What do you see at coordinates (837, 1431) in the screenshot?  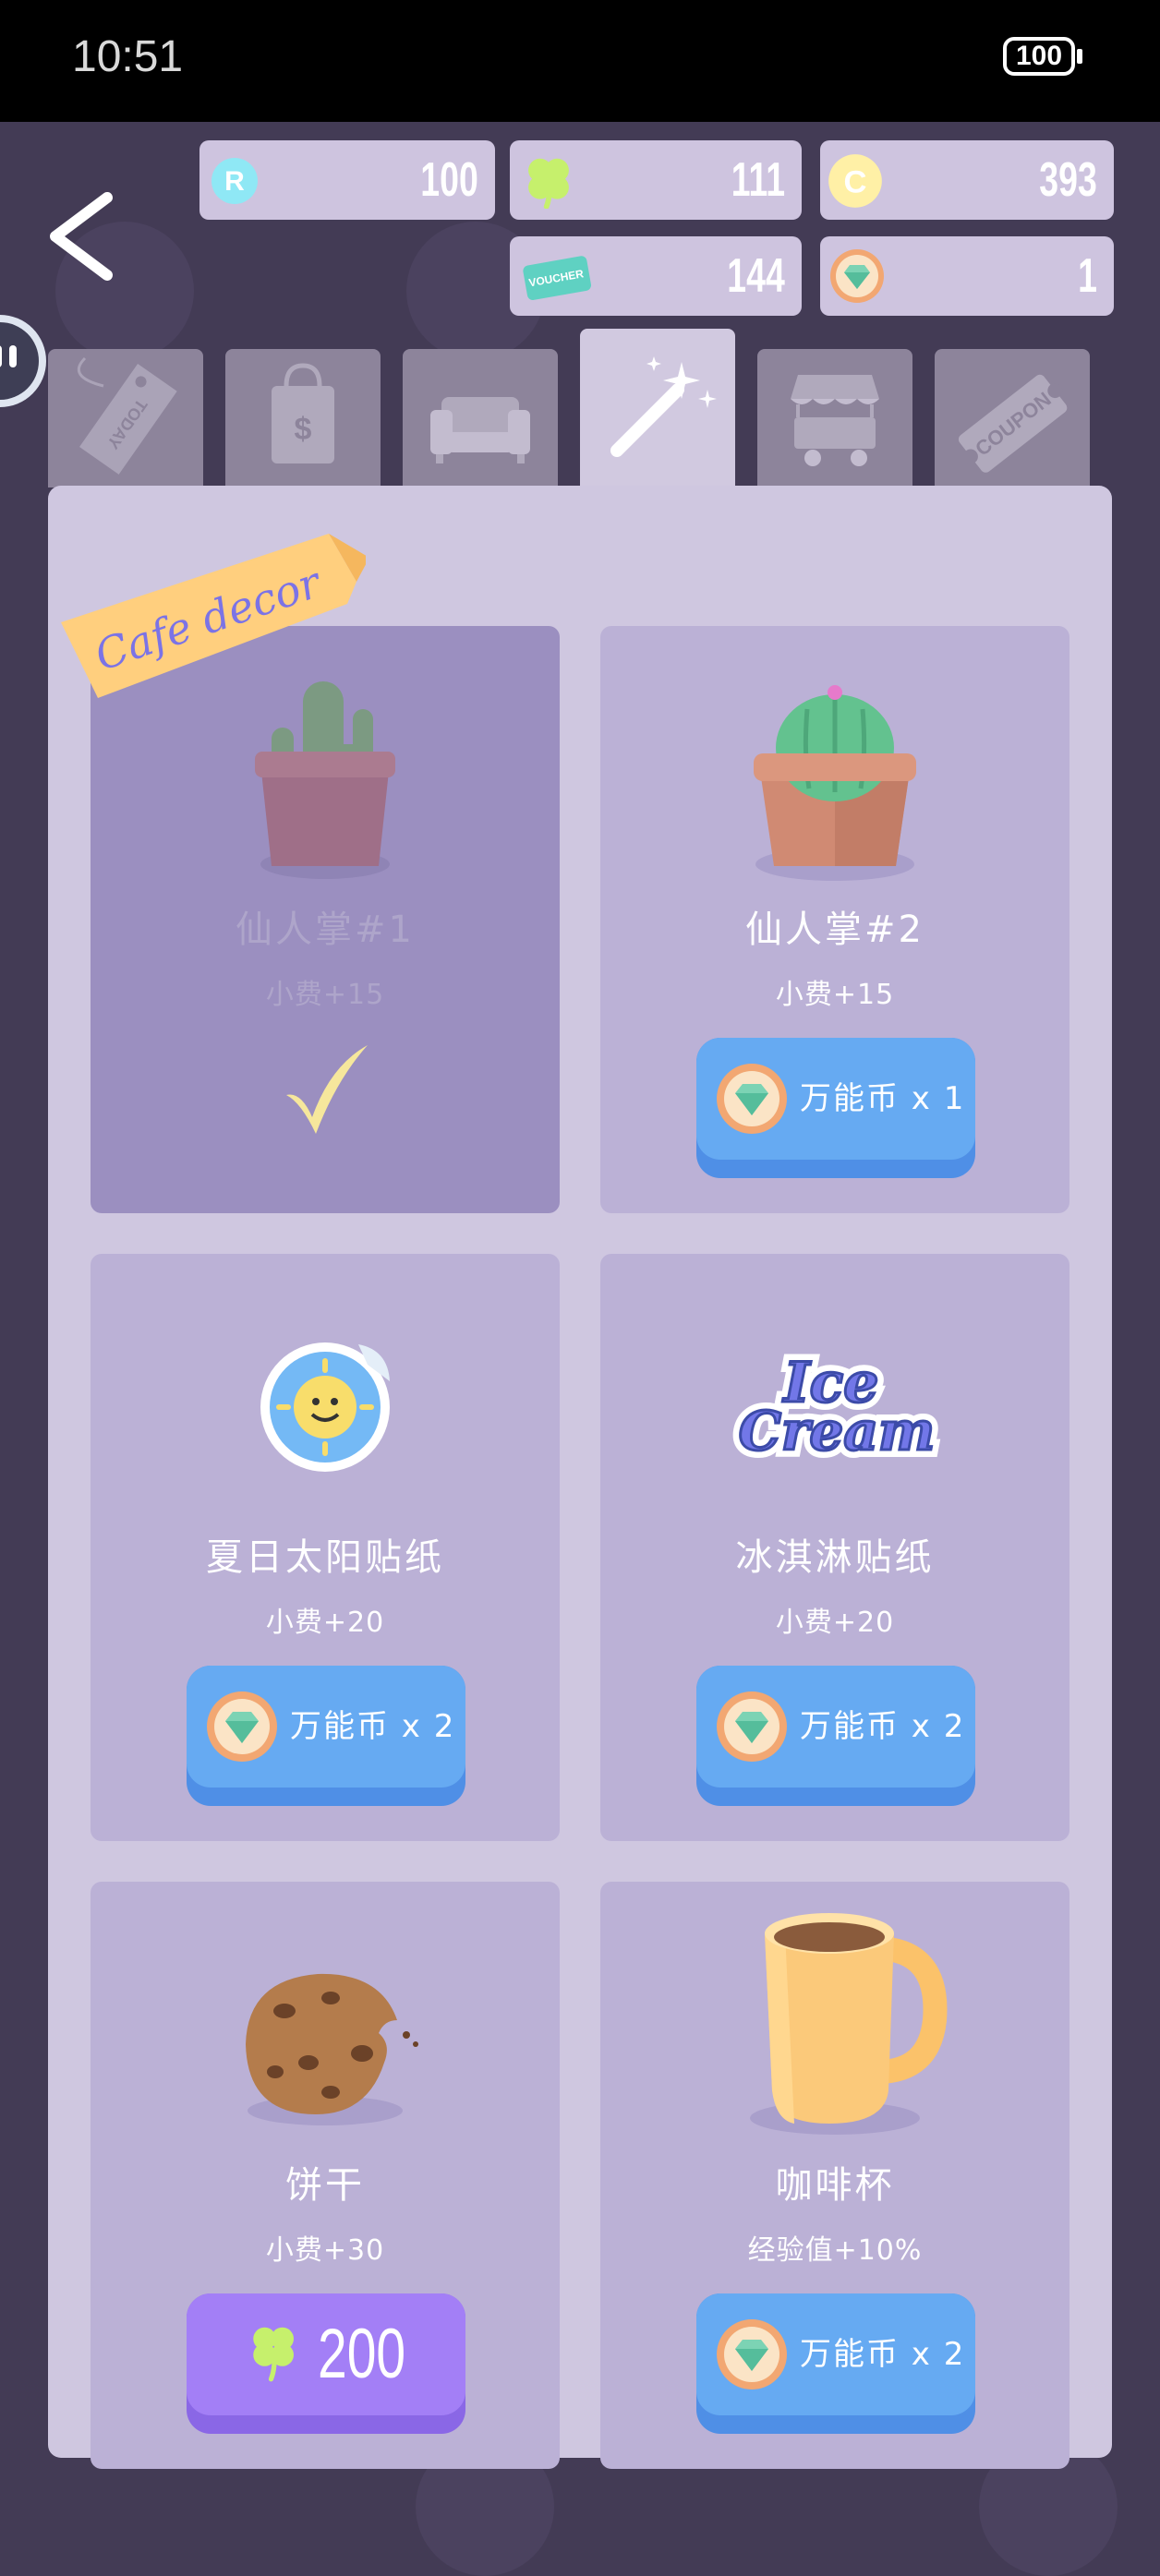 I see `sticker-word-cream: Cream` at bounding box center [837, 1431].